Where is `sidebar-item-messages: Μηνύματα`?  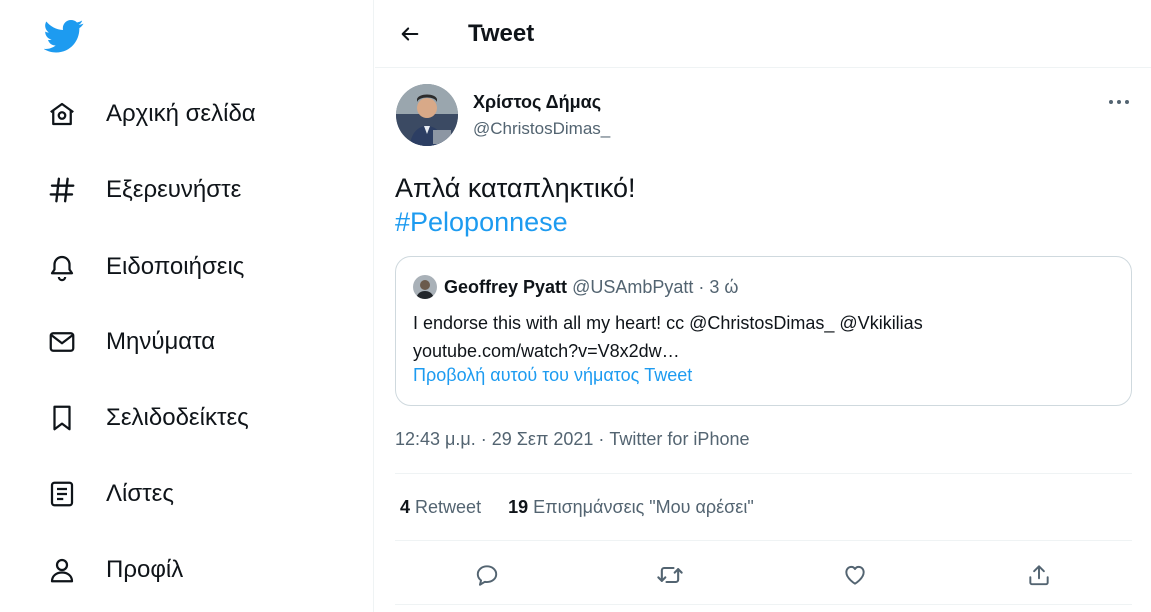 sidebar-item-messages: Μηνύματα is located at coordinates (129, 342).